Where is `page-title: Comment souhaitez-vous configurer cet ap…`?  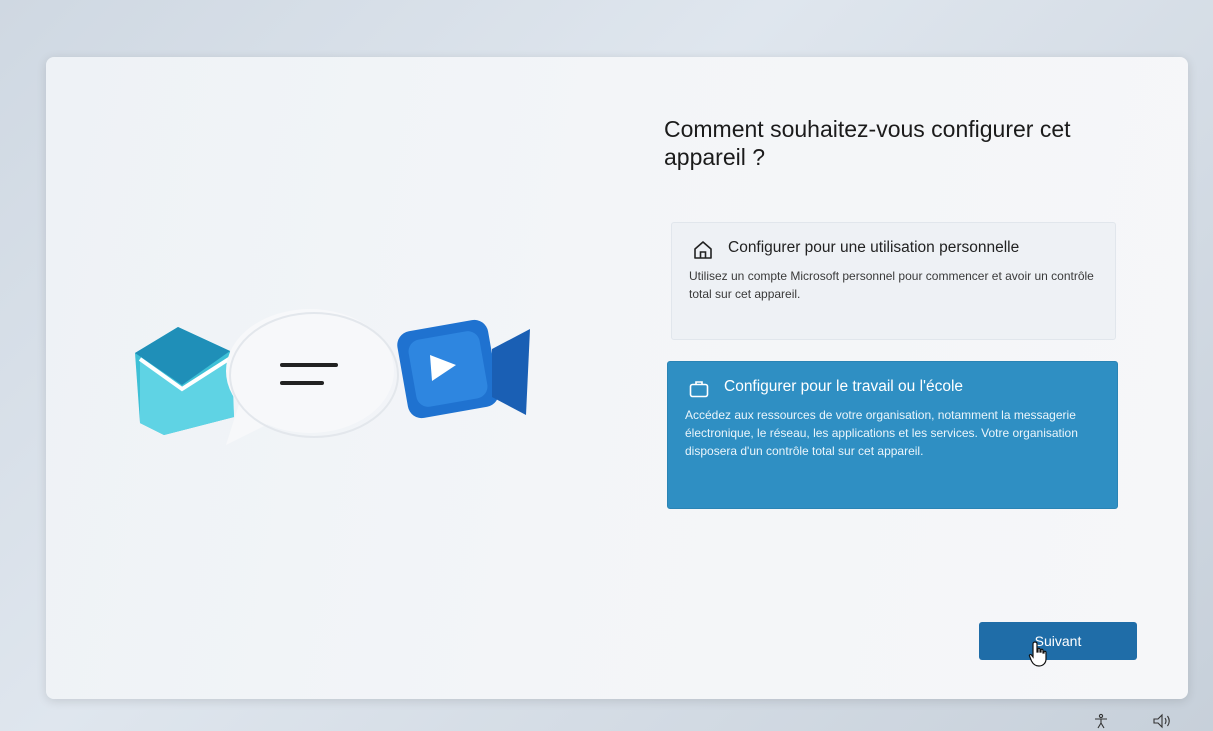
page-title: Comment souhaitez-vous configurer cet ap… is located at coordinates (867, 143).